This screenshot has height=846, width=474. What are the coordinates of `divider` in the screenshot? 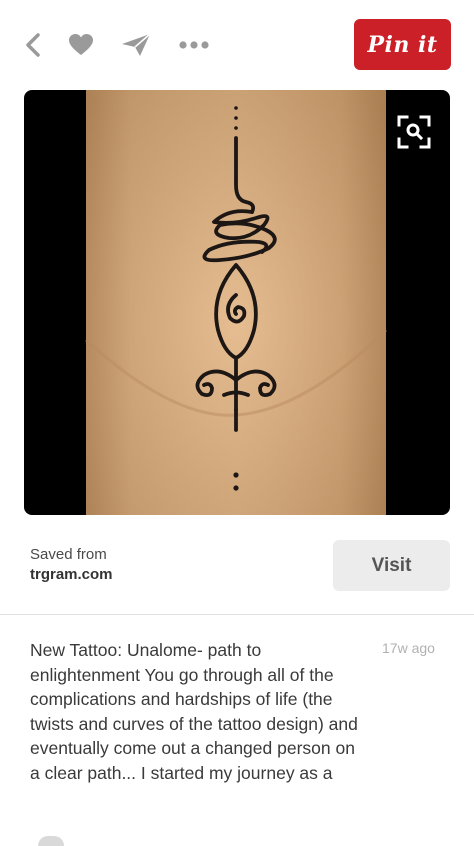 It's located at (237, 614).